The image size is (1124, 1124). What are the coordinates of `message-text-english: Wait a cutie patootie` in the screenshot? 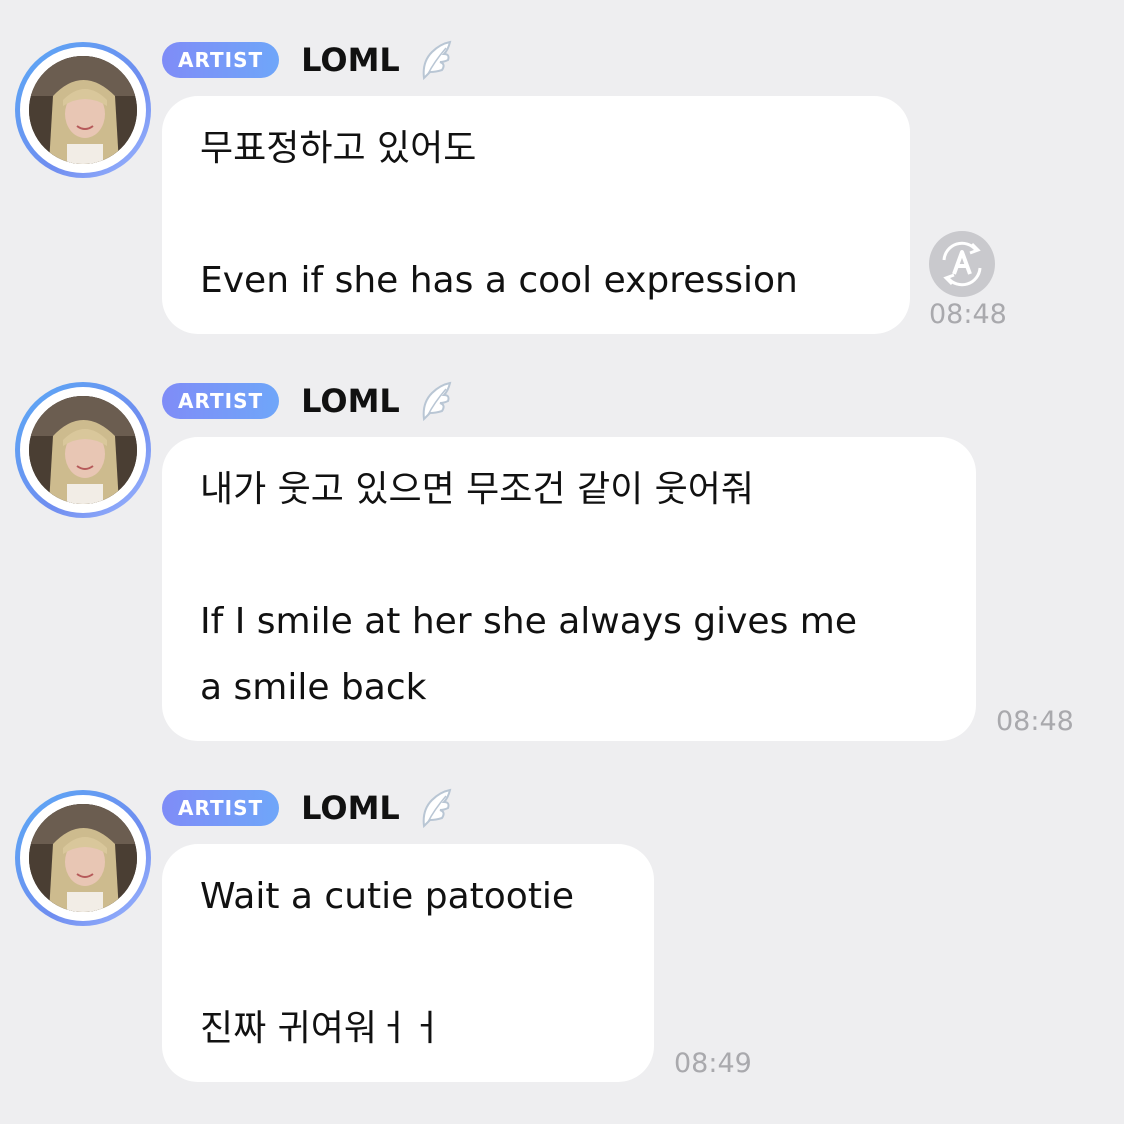 It's located at (387, 896).